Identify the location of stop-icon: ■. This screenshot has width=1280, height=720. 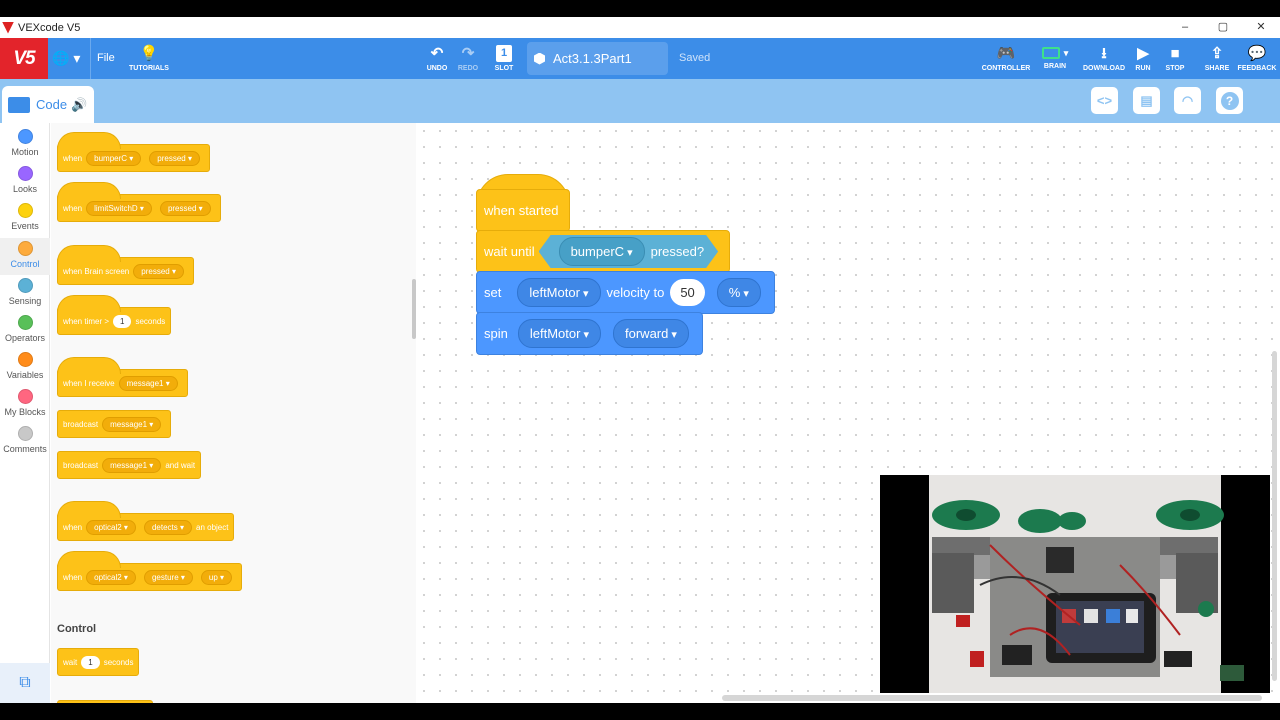
(1175, 53).